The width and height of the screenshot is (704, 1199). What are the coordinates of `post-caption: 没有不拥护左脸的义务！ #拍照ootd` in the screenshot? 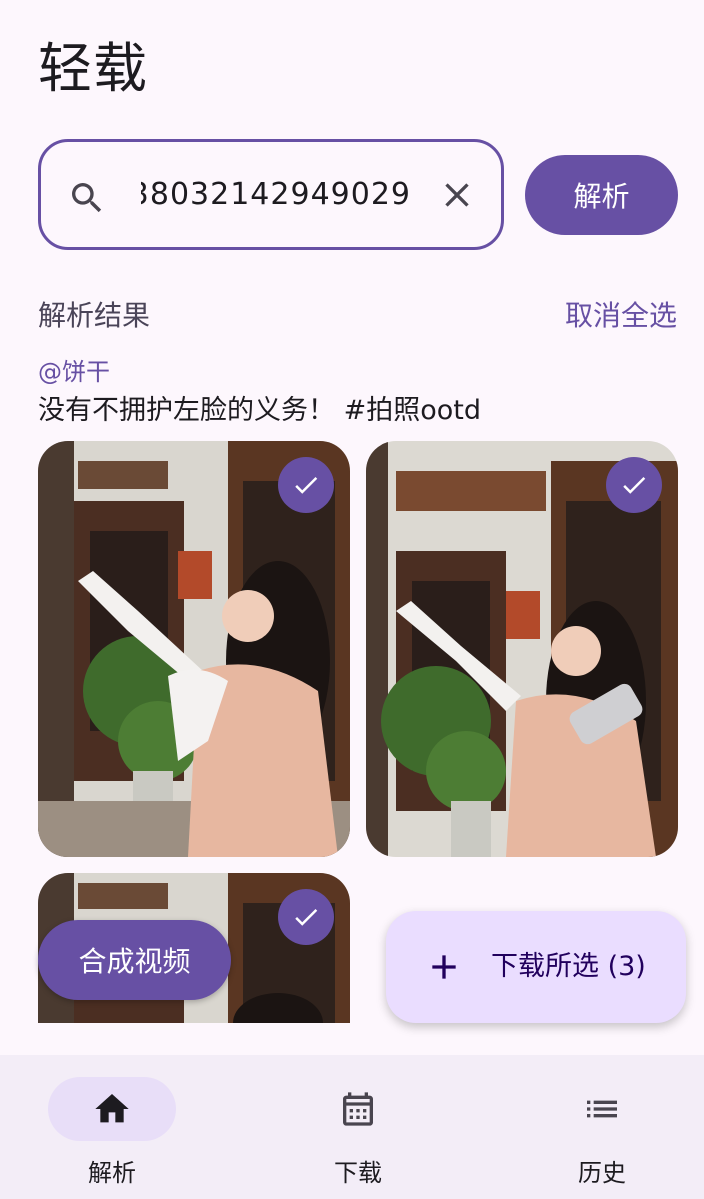 It's located at (259, 410).